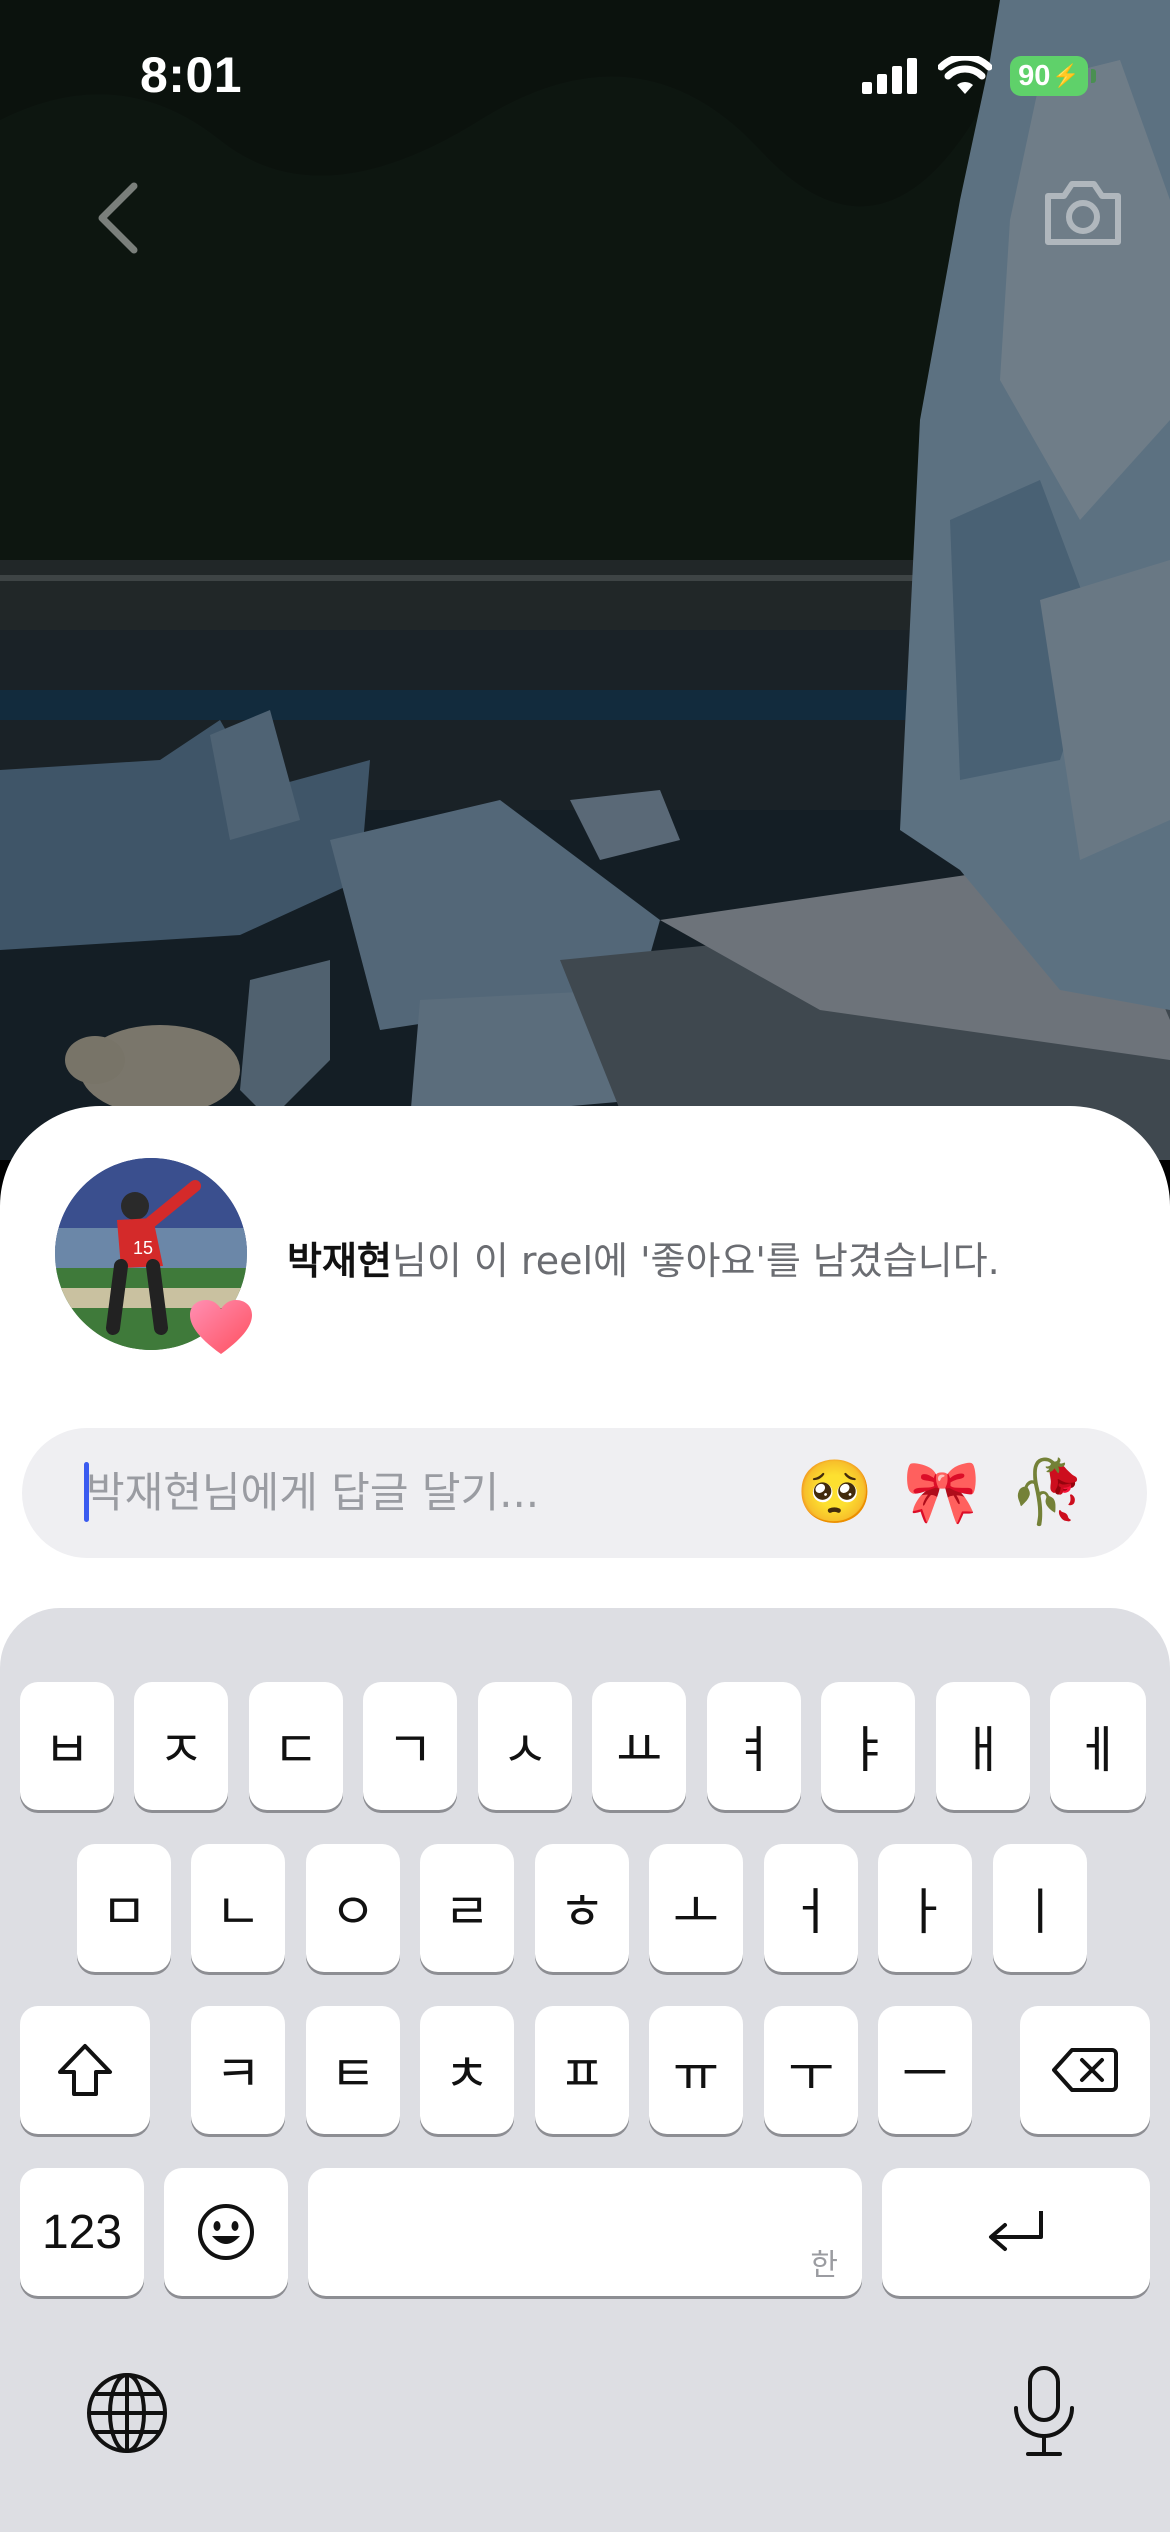 Image resolution: width=1170 pixels, height=2532 pixels. I want to click on camera-icon, so click(1083, 212).